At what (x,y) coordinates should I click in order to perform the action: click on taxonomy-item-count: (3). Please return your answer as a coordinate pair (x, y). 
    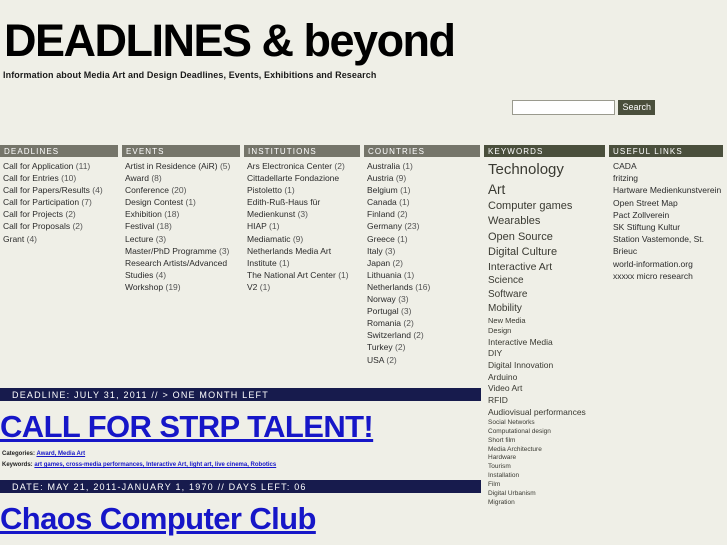
    Looking at the image, I should click on (161, 238).